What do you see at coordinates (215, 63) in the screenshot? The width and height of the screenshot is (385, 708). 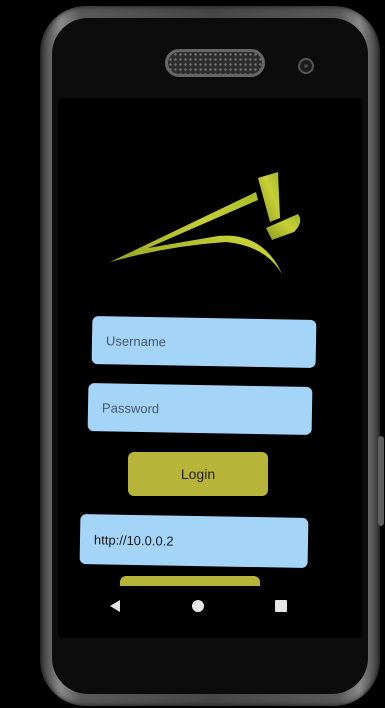 I see `earpiece-speaker` at bounding box center [215, 63].